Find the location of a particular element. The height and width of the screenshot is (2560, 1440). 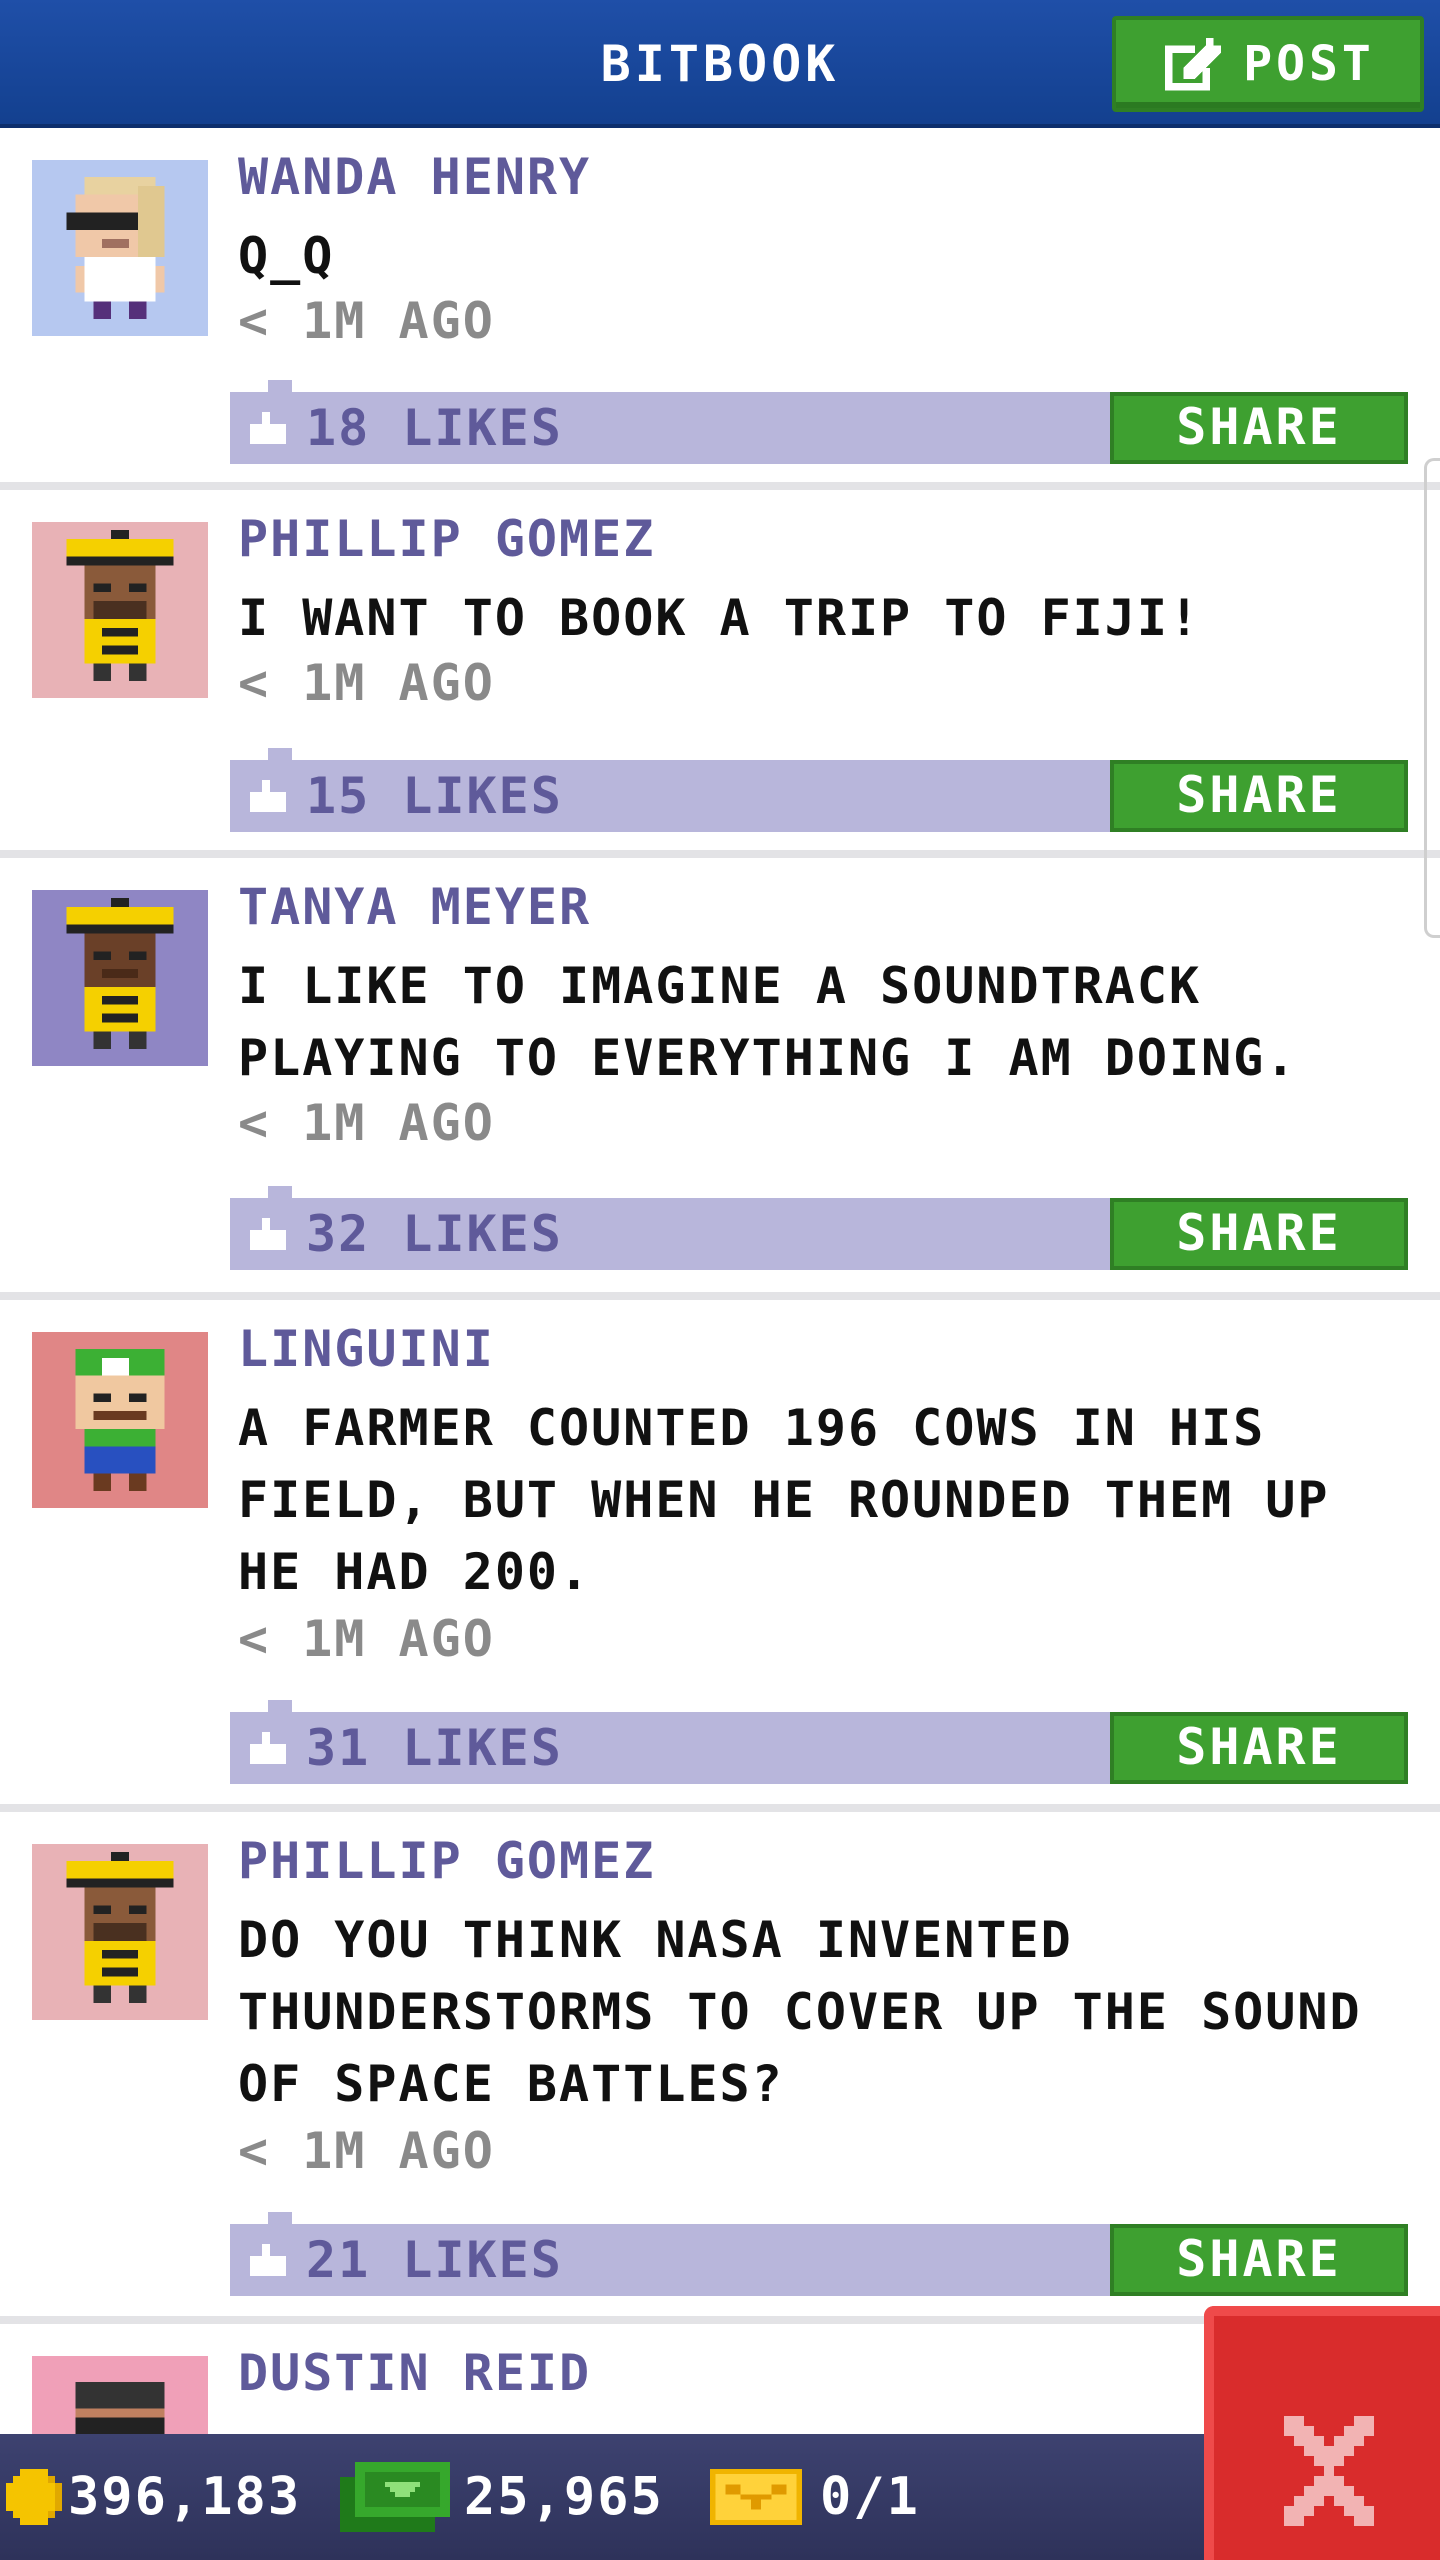

close-icon is located at coordinates (1329, 2471).